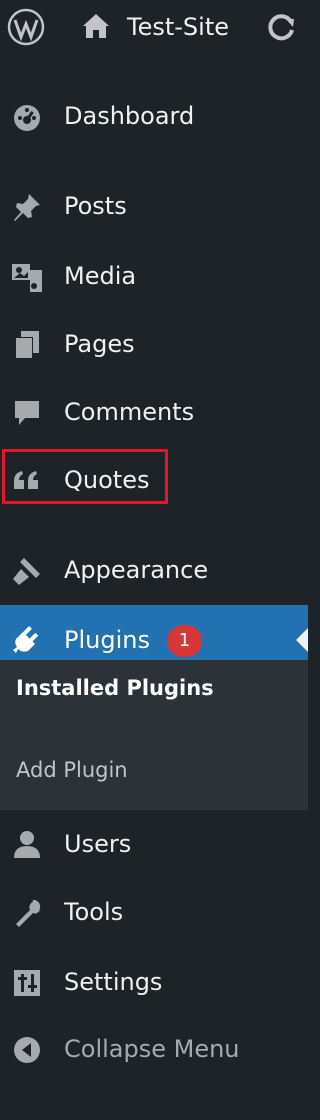 The height and width of the screenshot is (1120, 320). I want to click on settings-sliders-icon, so click(27, 983).